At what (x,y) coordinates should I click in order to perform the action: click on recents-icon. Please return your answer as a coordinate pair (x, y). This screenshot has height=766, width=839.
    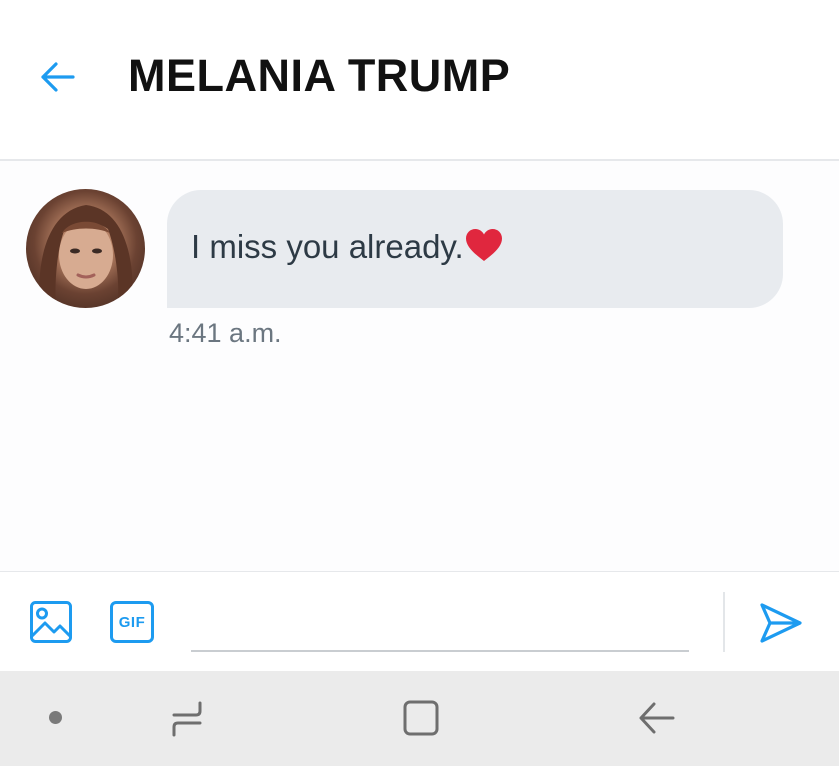
    Looking at the image, I should click on (187, 719).